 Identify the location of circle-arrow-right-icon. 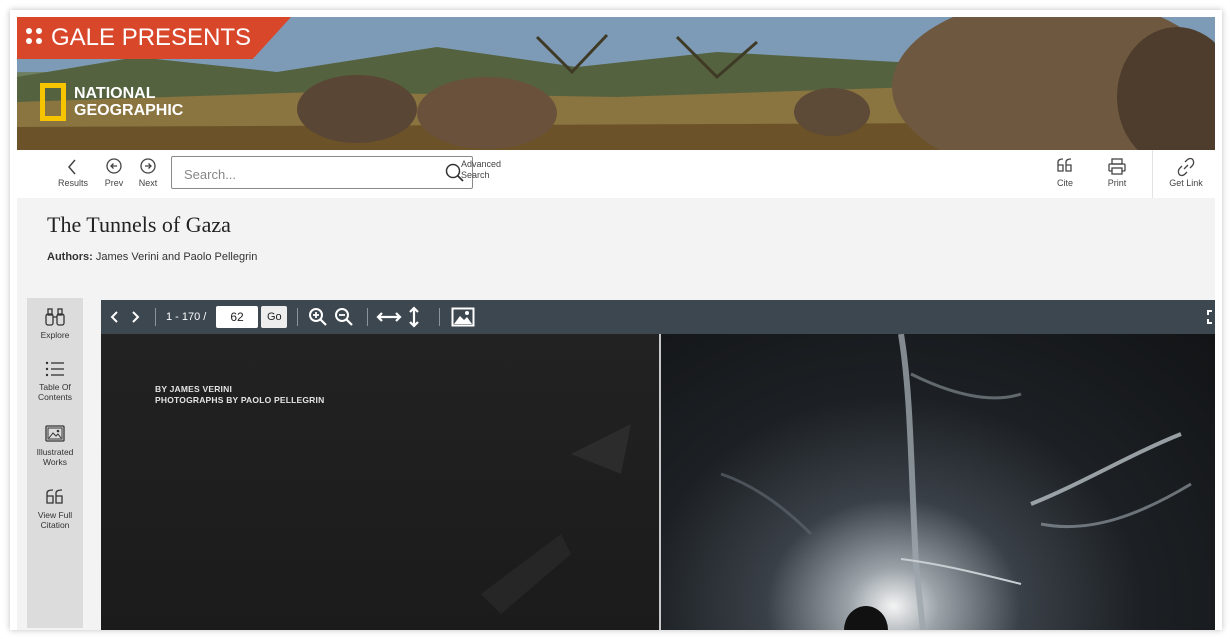
(148, 166).